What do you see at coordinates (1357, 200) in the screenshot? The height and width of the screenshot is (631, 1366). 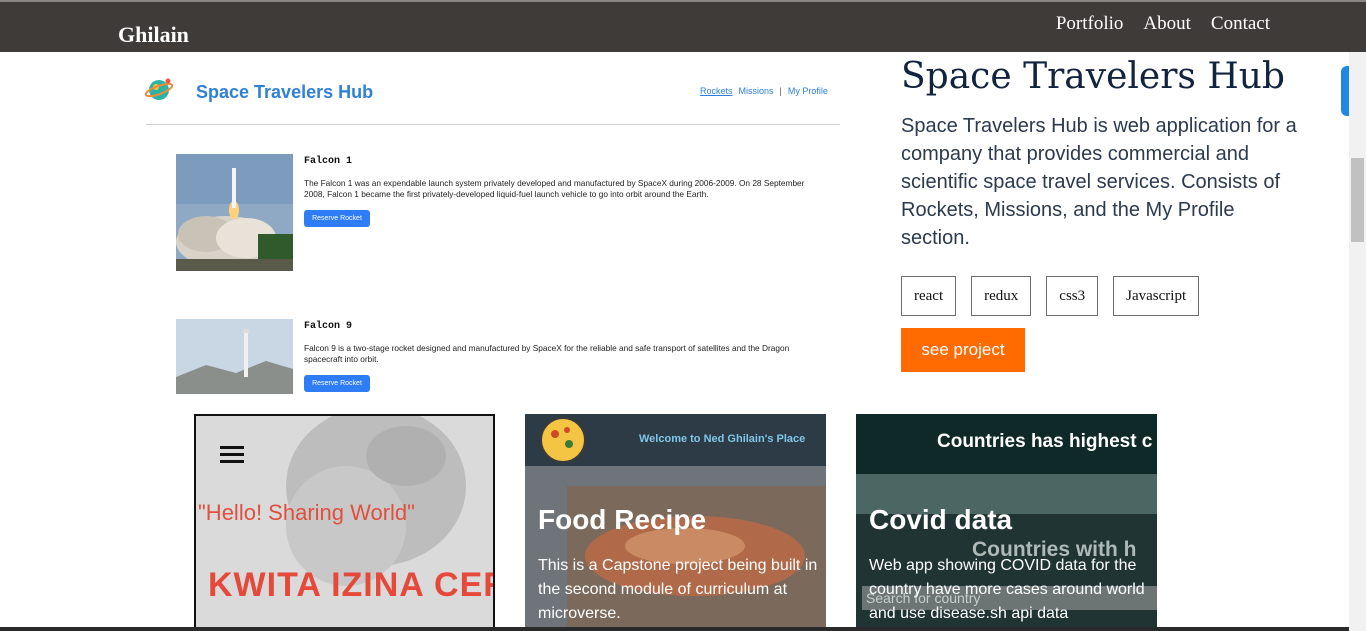 I see `scrollbar-thumb` at bounding box center [1357, 200].